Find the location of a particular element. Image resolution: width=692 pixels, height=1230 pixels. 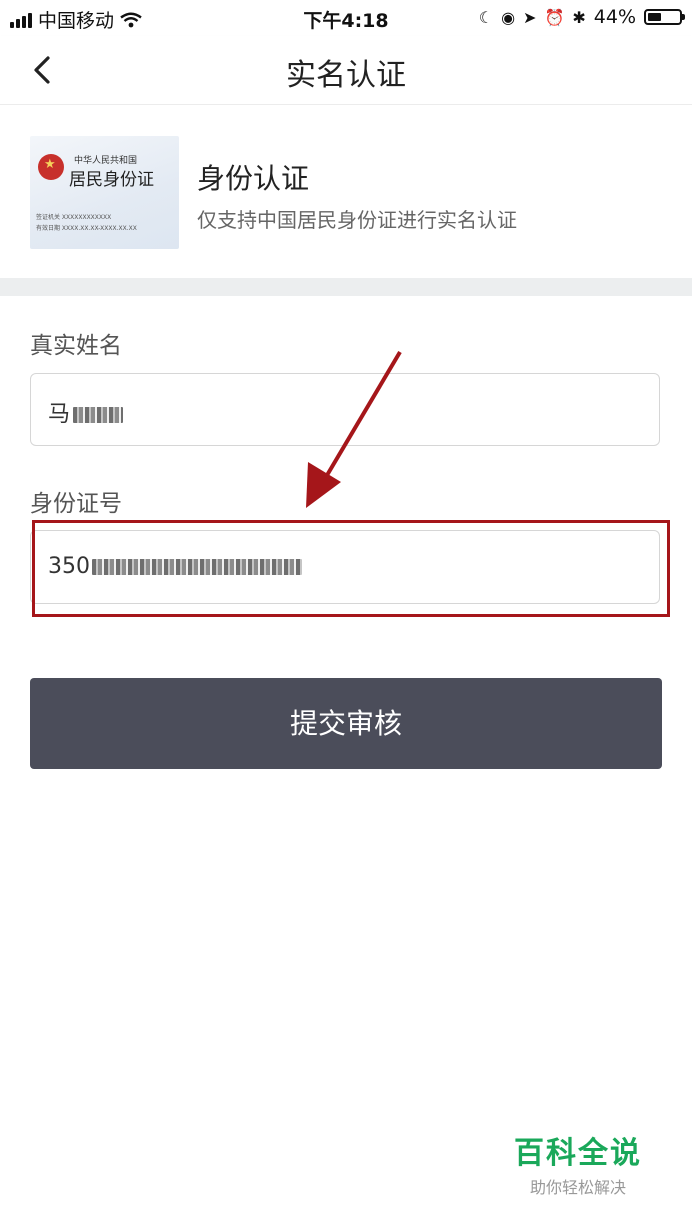

id-auth-title: 身份认证 is located at coordinates (253, 178).